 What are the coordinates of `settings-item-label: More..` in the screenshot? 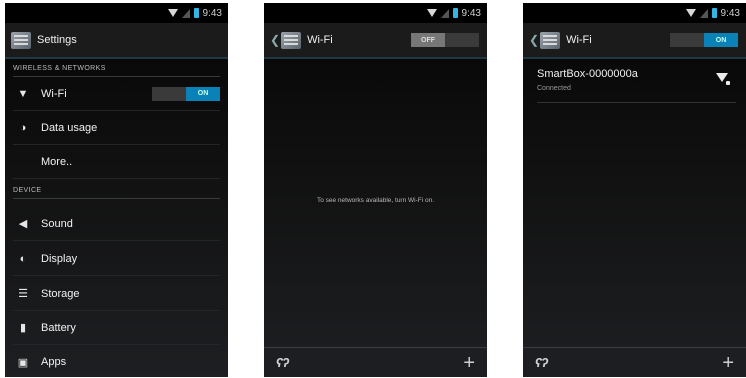 It's located at (57, 161).